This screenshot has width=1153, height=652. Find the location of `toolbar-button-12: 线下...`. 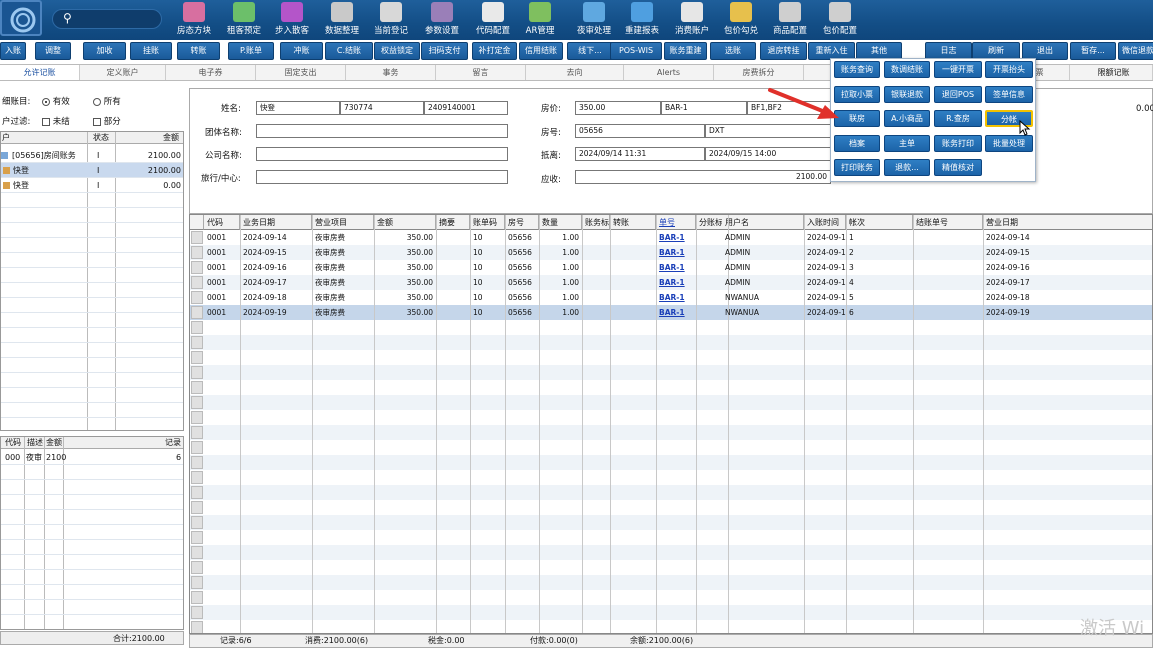

toolbar-button-12: 线下... is located at coordinates (590, 51).